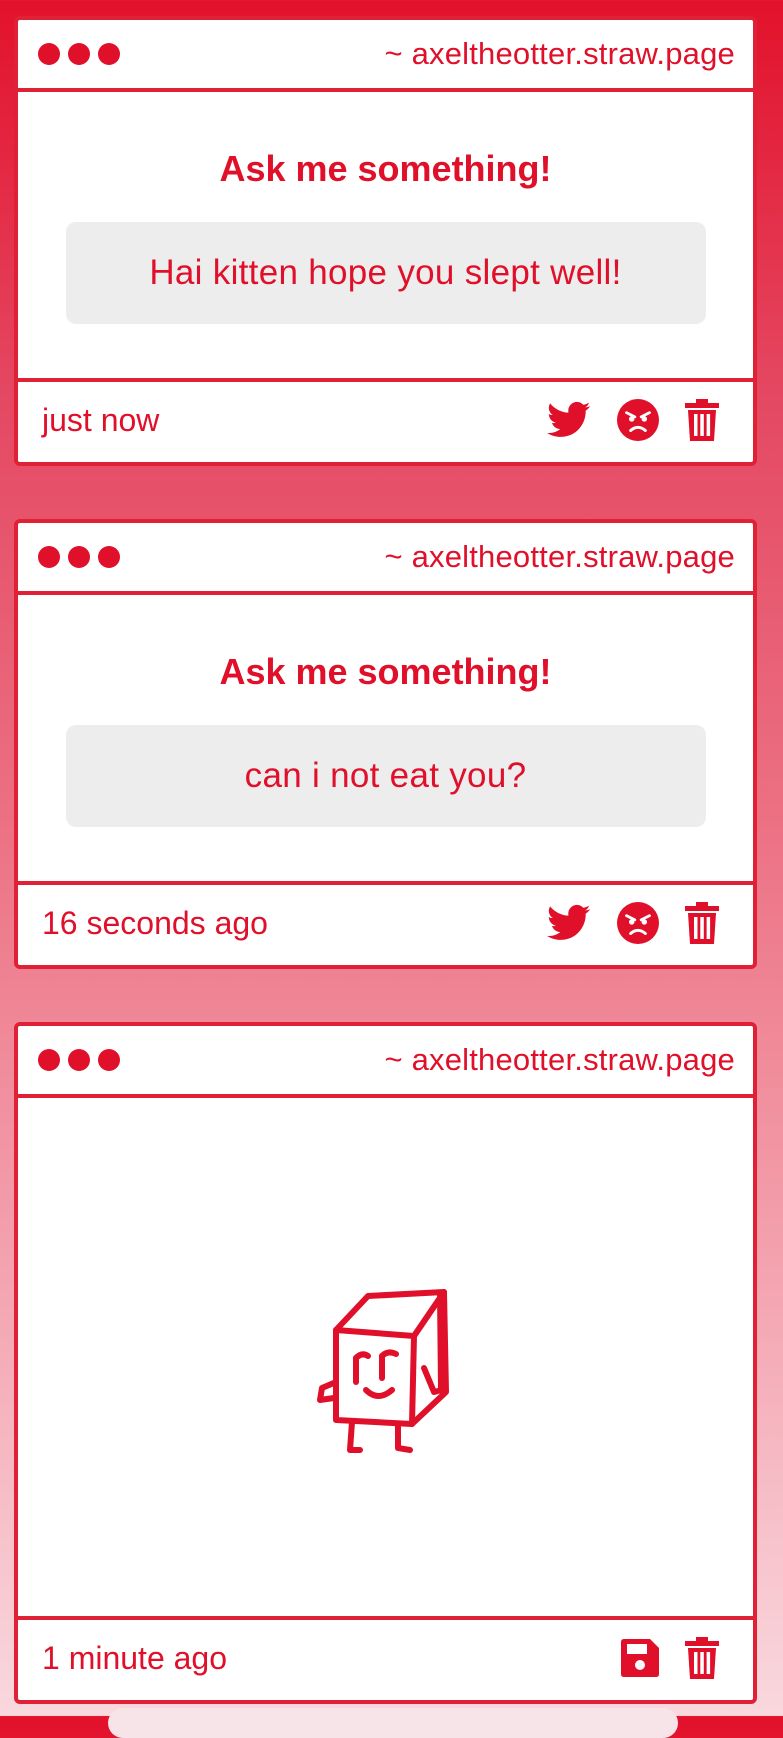 The height and width of the screenshot is (1738, 783). Describe the element at coordinates (385, 273) in the screenshot. I see `message-box: Hai kitten hope you slept well!` at that location.